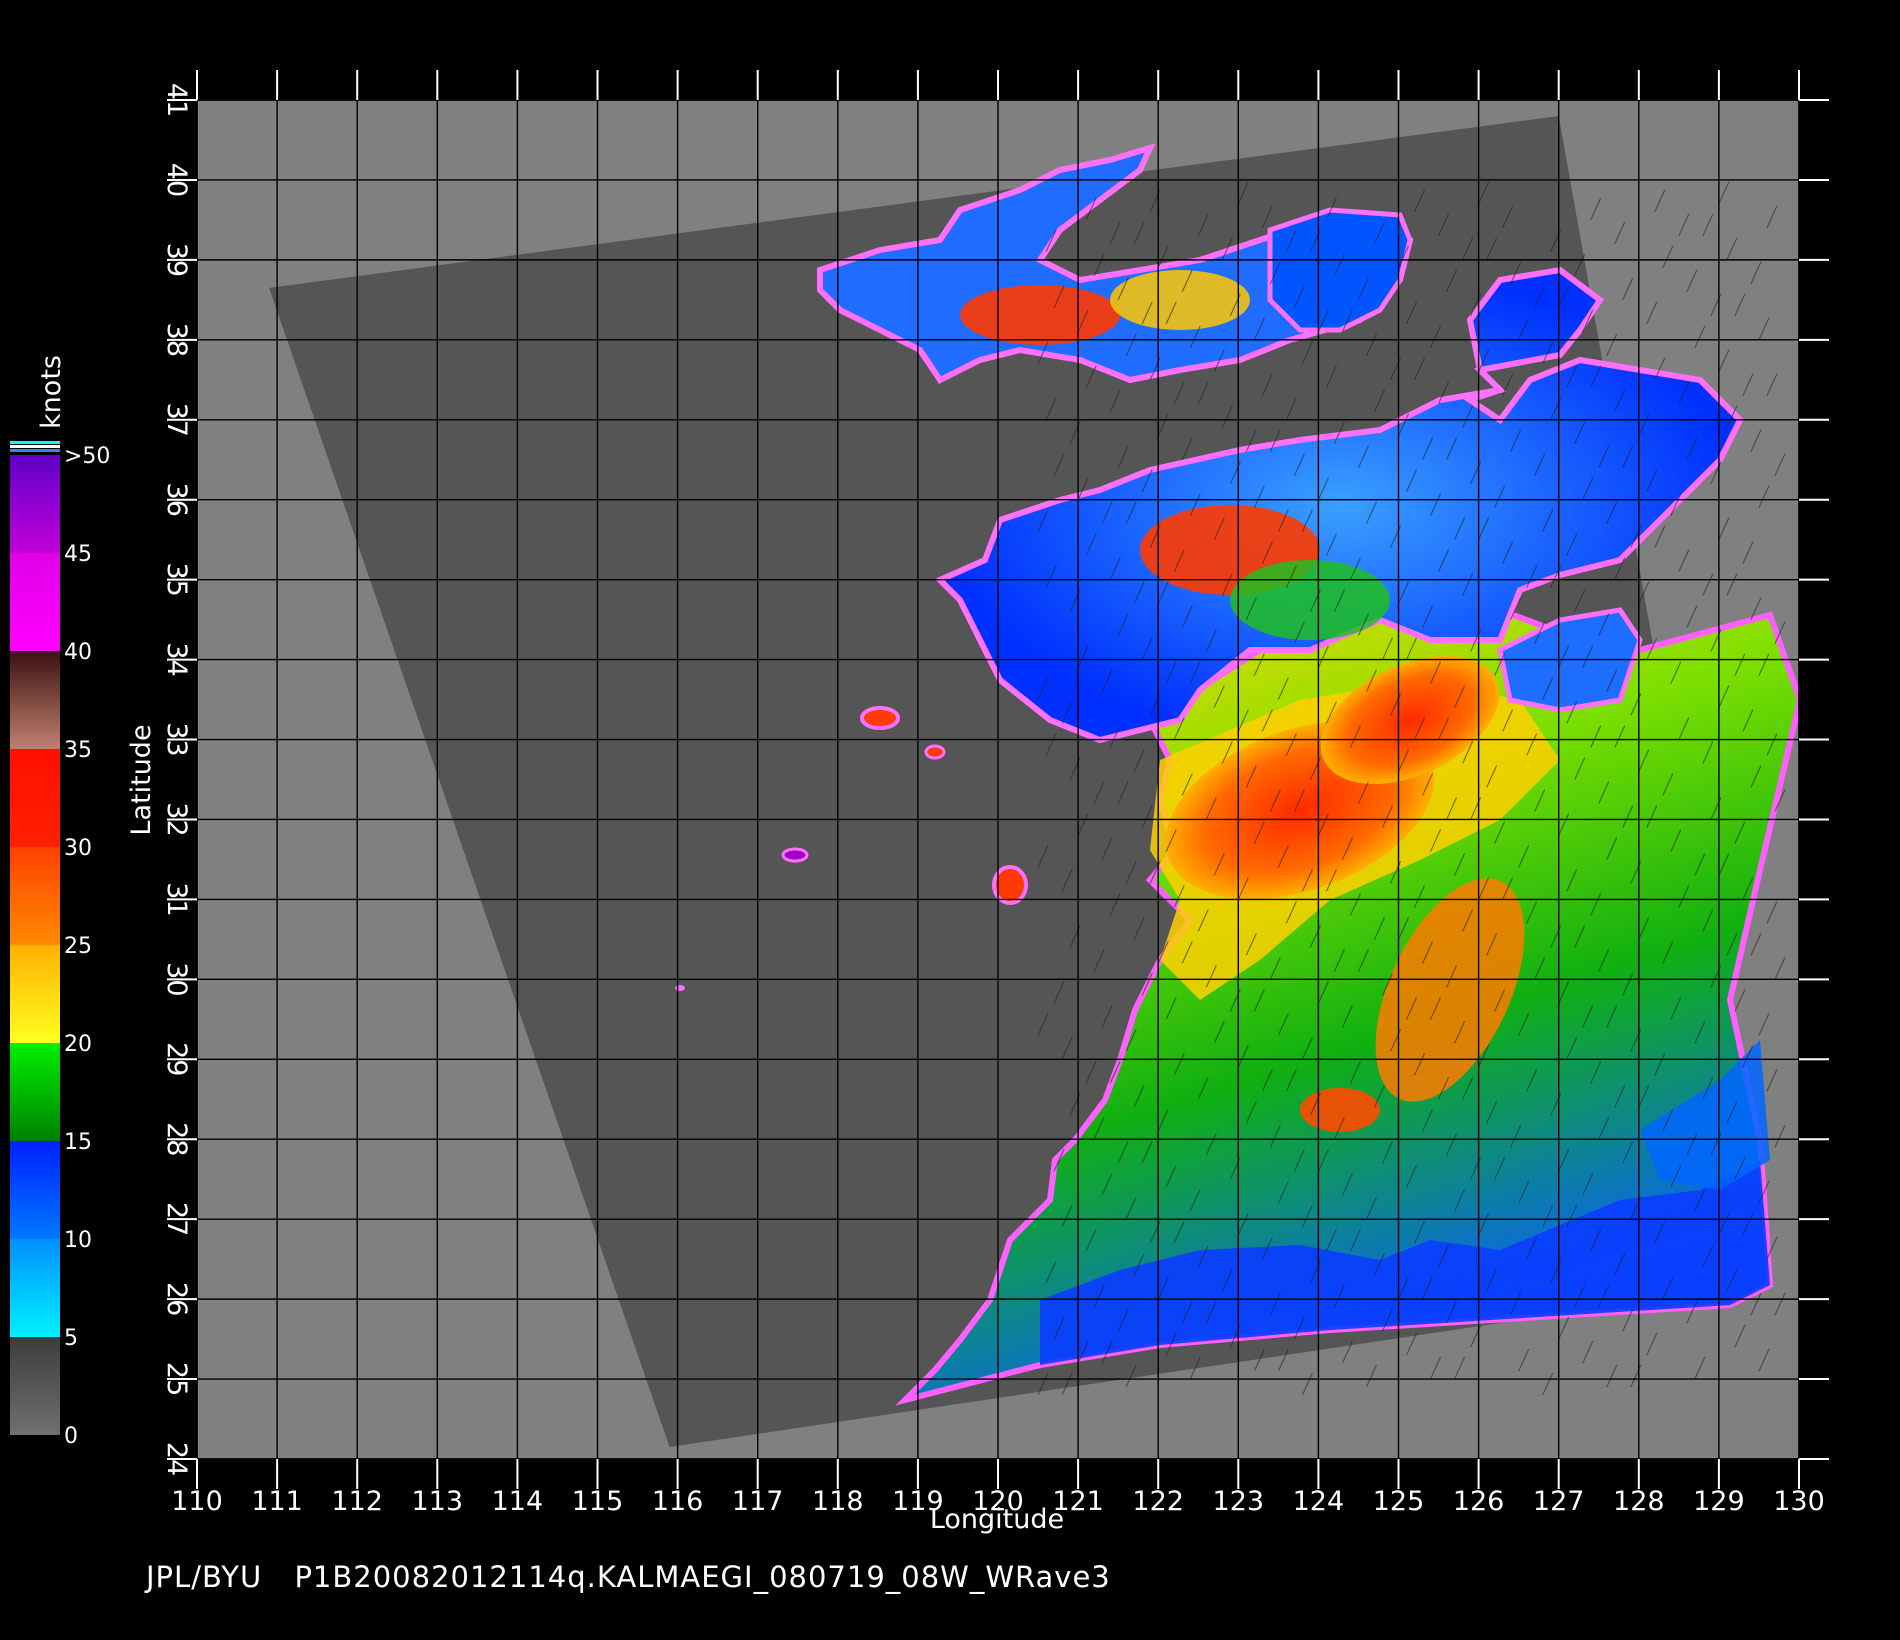 This screenshot has width=1900, height=1640. Describe the element at coordinates (678, 1501) in the screenshot. I see `lon-tick-label: 116` at that location.